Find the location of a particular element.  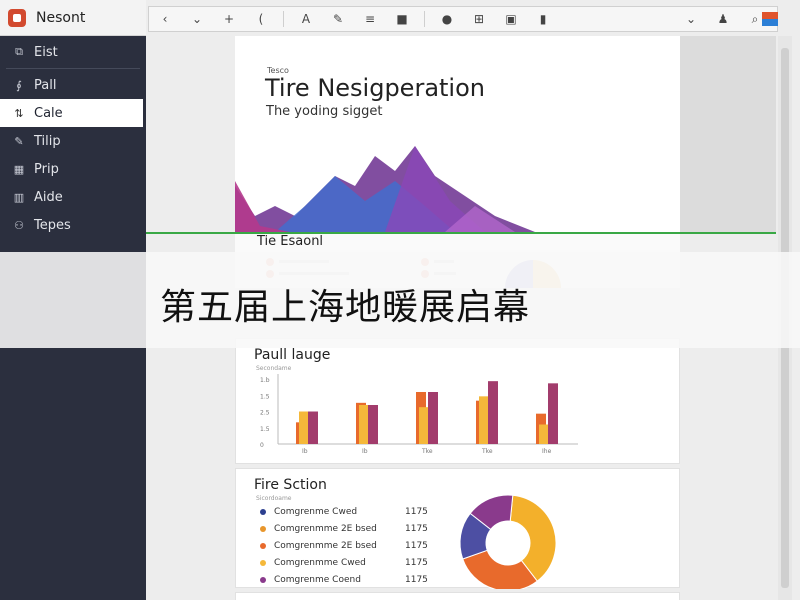

next-slide-card is located at coordinates (457, 596).